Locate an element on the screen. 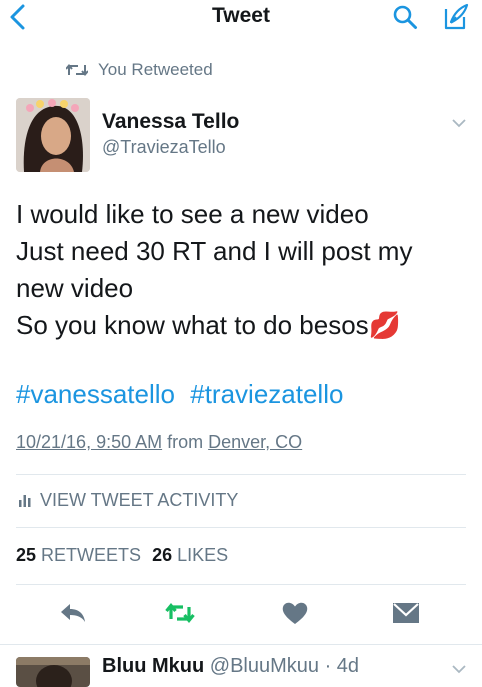 The height and width of the screenshot is (687, 482). author-handle: @TraviezaTello is located at coordinates (164, 147).